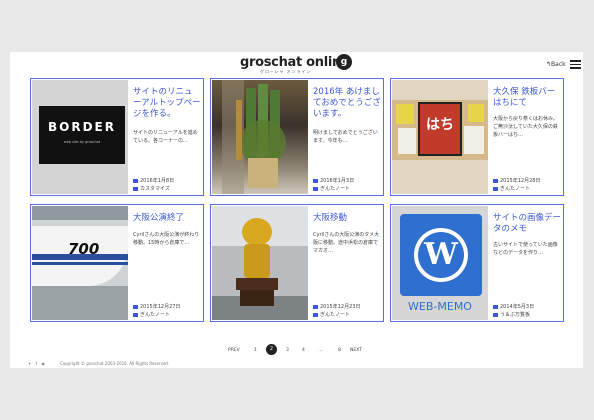  What do you see at coordinates (303, 350) in the screenshot?
I see `page-link-4: 4` at bounding box center [303, 350].